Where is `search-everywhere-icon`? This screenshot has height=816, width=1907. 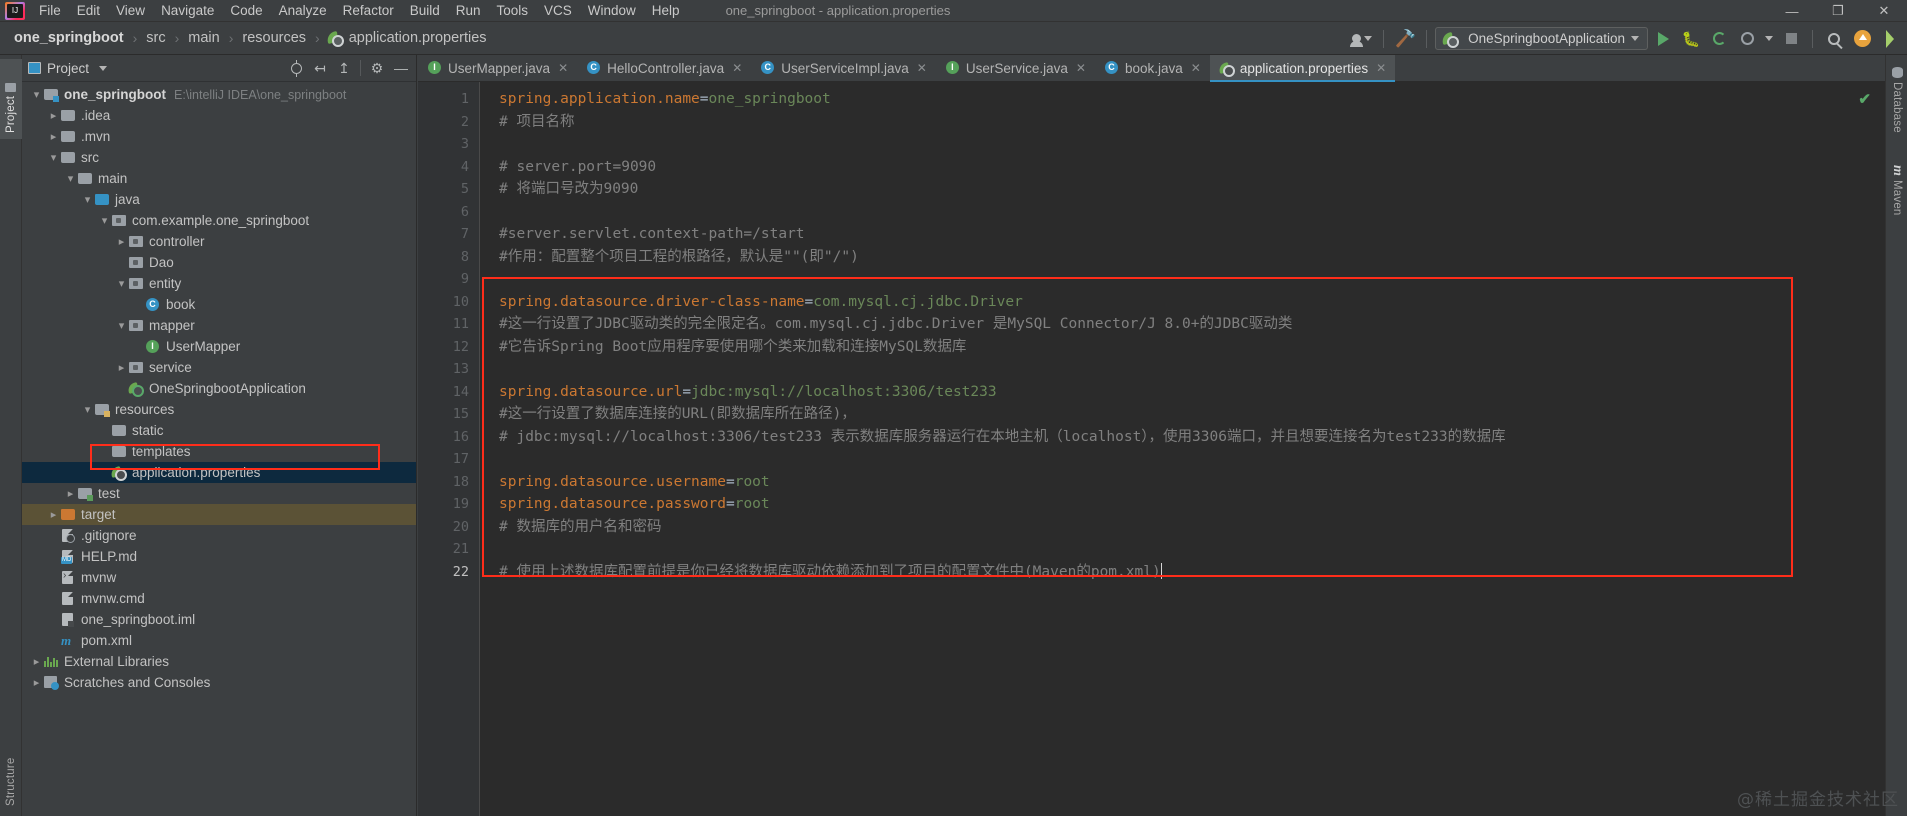
search-everywhere-icon is located at coordinates (1834, 39).